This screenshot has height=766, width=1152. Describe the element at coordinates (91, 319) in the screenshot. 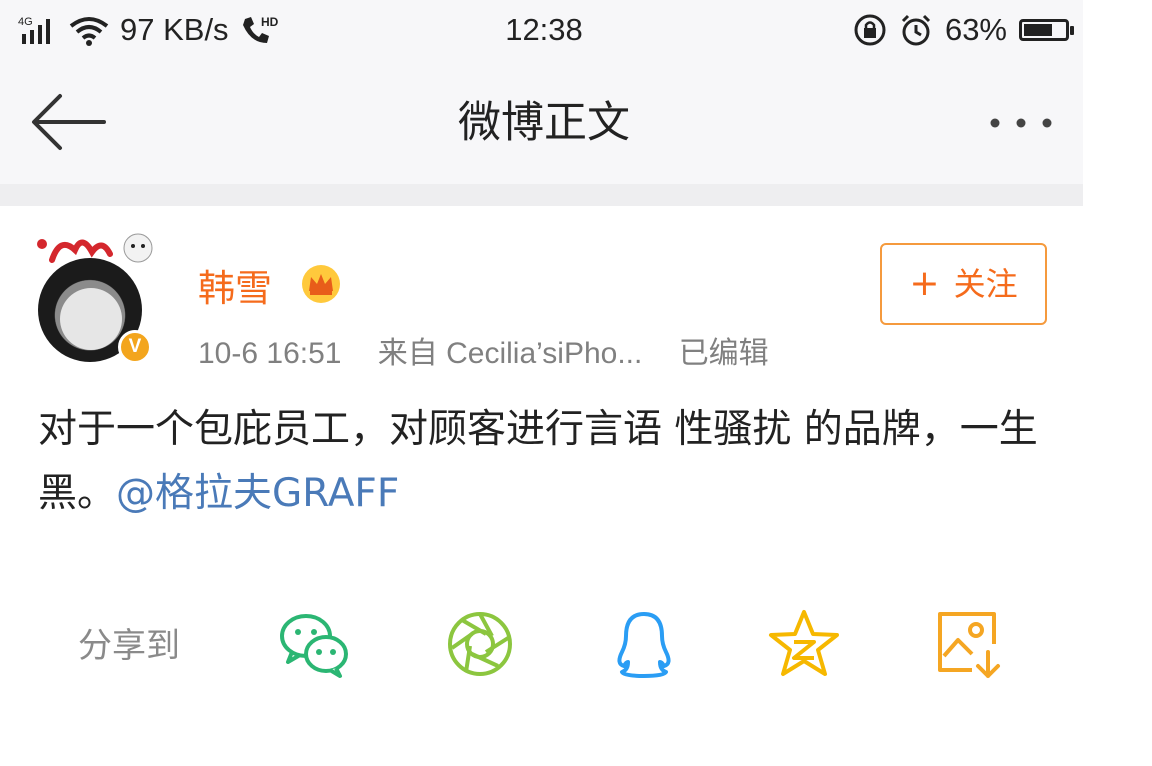

I see `avatar-face` at that location.